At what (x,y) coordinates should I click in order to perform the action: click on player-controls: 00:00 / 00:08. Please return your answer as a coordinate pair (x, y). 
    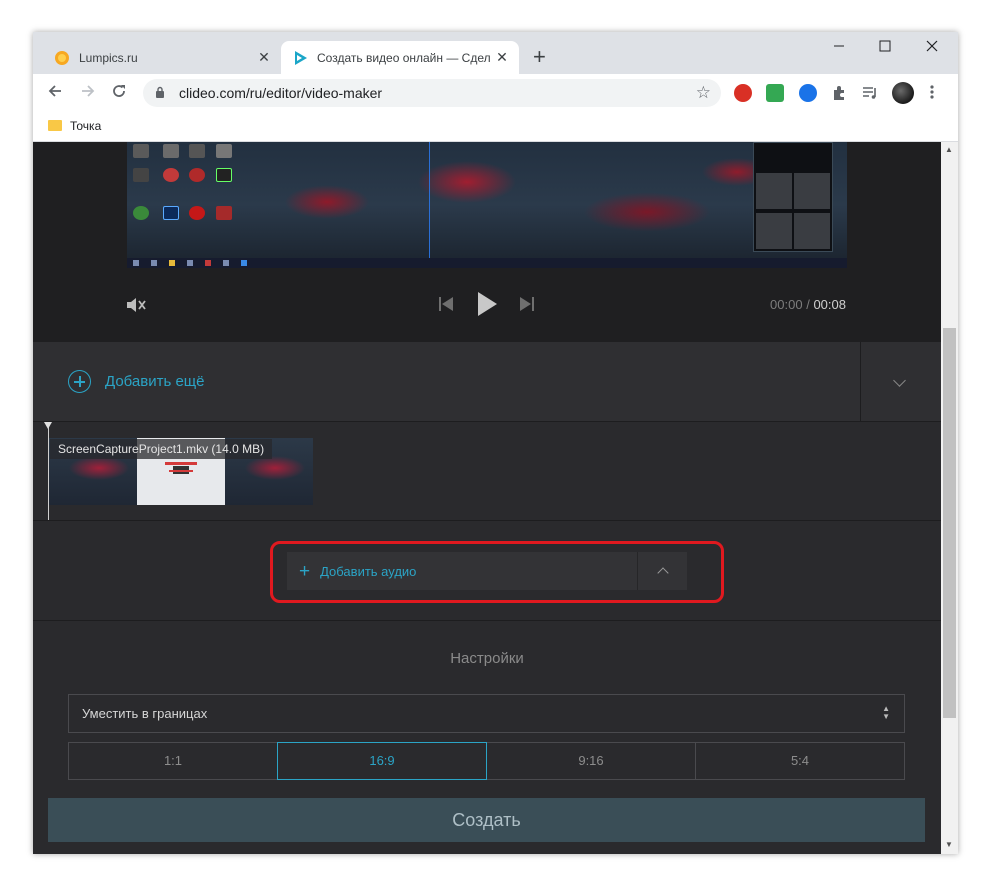
    Looking at the image, I should click on (487, 305).